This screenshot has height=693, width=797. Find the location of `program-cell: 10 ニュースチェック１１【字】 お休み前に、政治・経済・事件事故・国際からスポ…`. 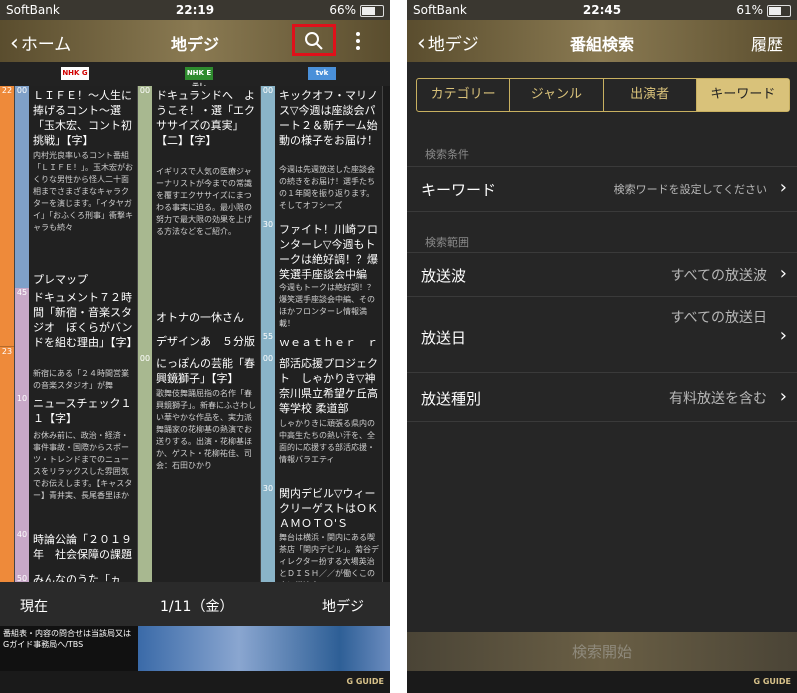

program-cell: 10 ニュースチェック１１【字】 お休み前に、政治・経済・事件事故・国際からスポ… is located at coordinates (76, 462).